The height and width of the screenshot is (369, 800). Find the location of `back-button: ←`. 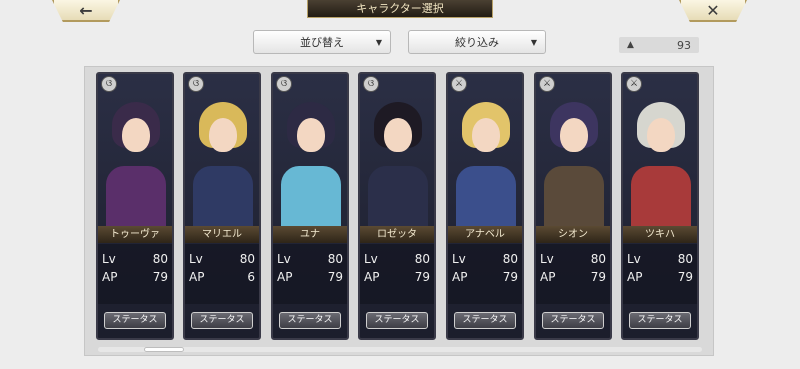

back-button: ← is located at coordinates (86, 11).